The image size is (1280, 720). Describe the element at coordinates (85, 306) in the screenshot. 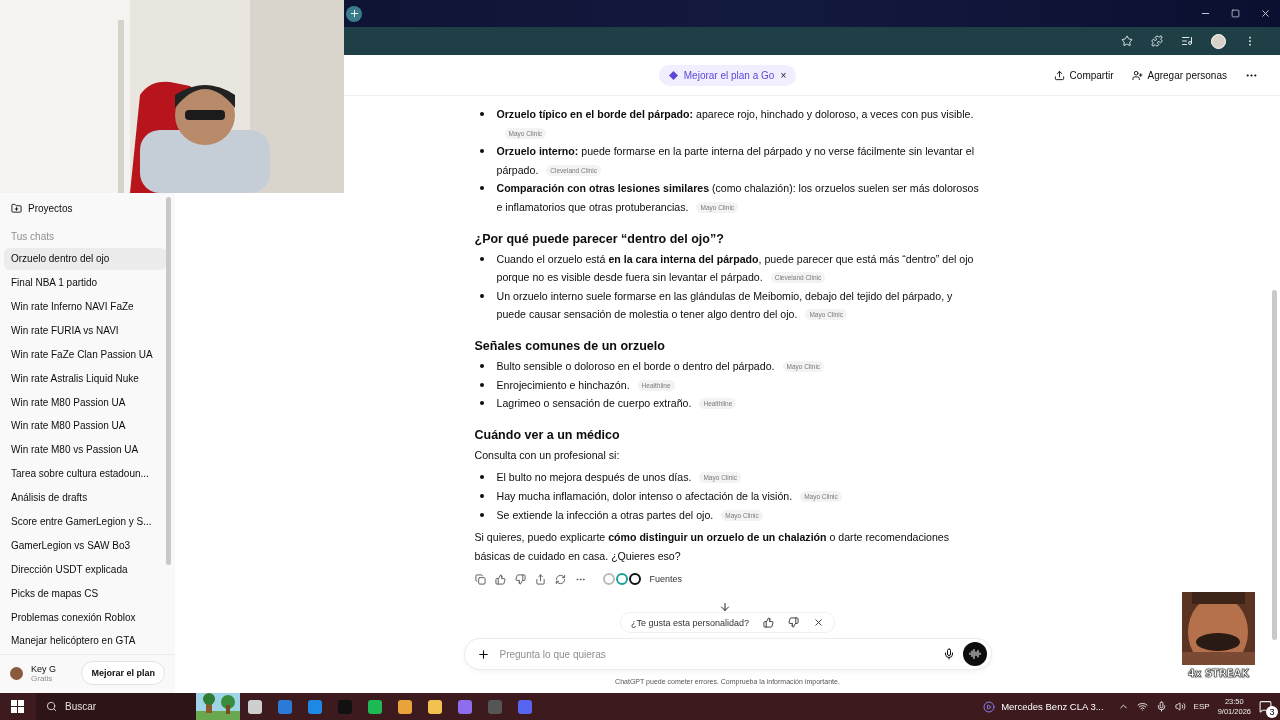

I see `chat-item: Win rate Inferno NAVI FaZe` at that location.